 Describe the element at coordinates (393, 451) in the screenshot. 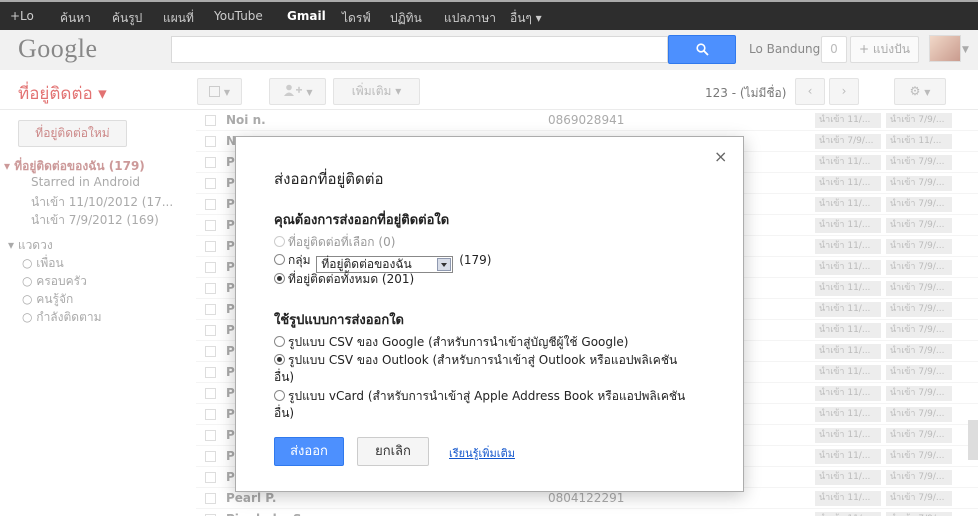

I see `cancel-button: ยกเลิก` at that location.